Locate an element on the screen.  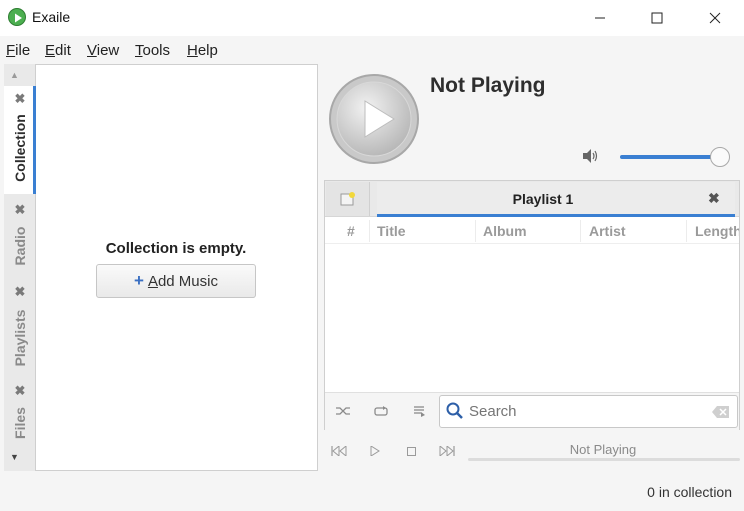
column-artist: Artist is located at coordinates (607, 231).